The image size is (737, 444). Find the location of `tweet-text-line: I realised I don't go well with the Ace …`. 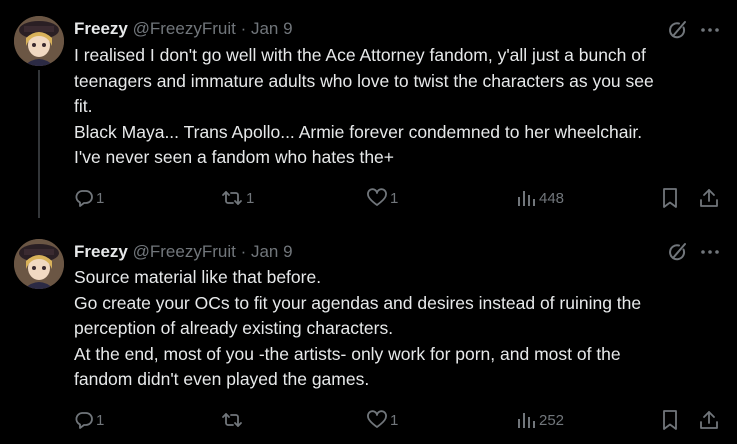

tweet-text-line: I realised I don't go well with the Ace … is located at coordinates (360, 55).